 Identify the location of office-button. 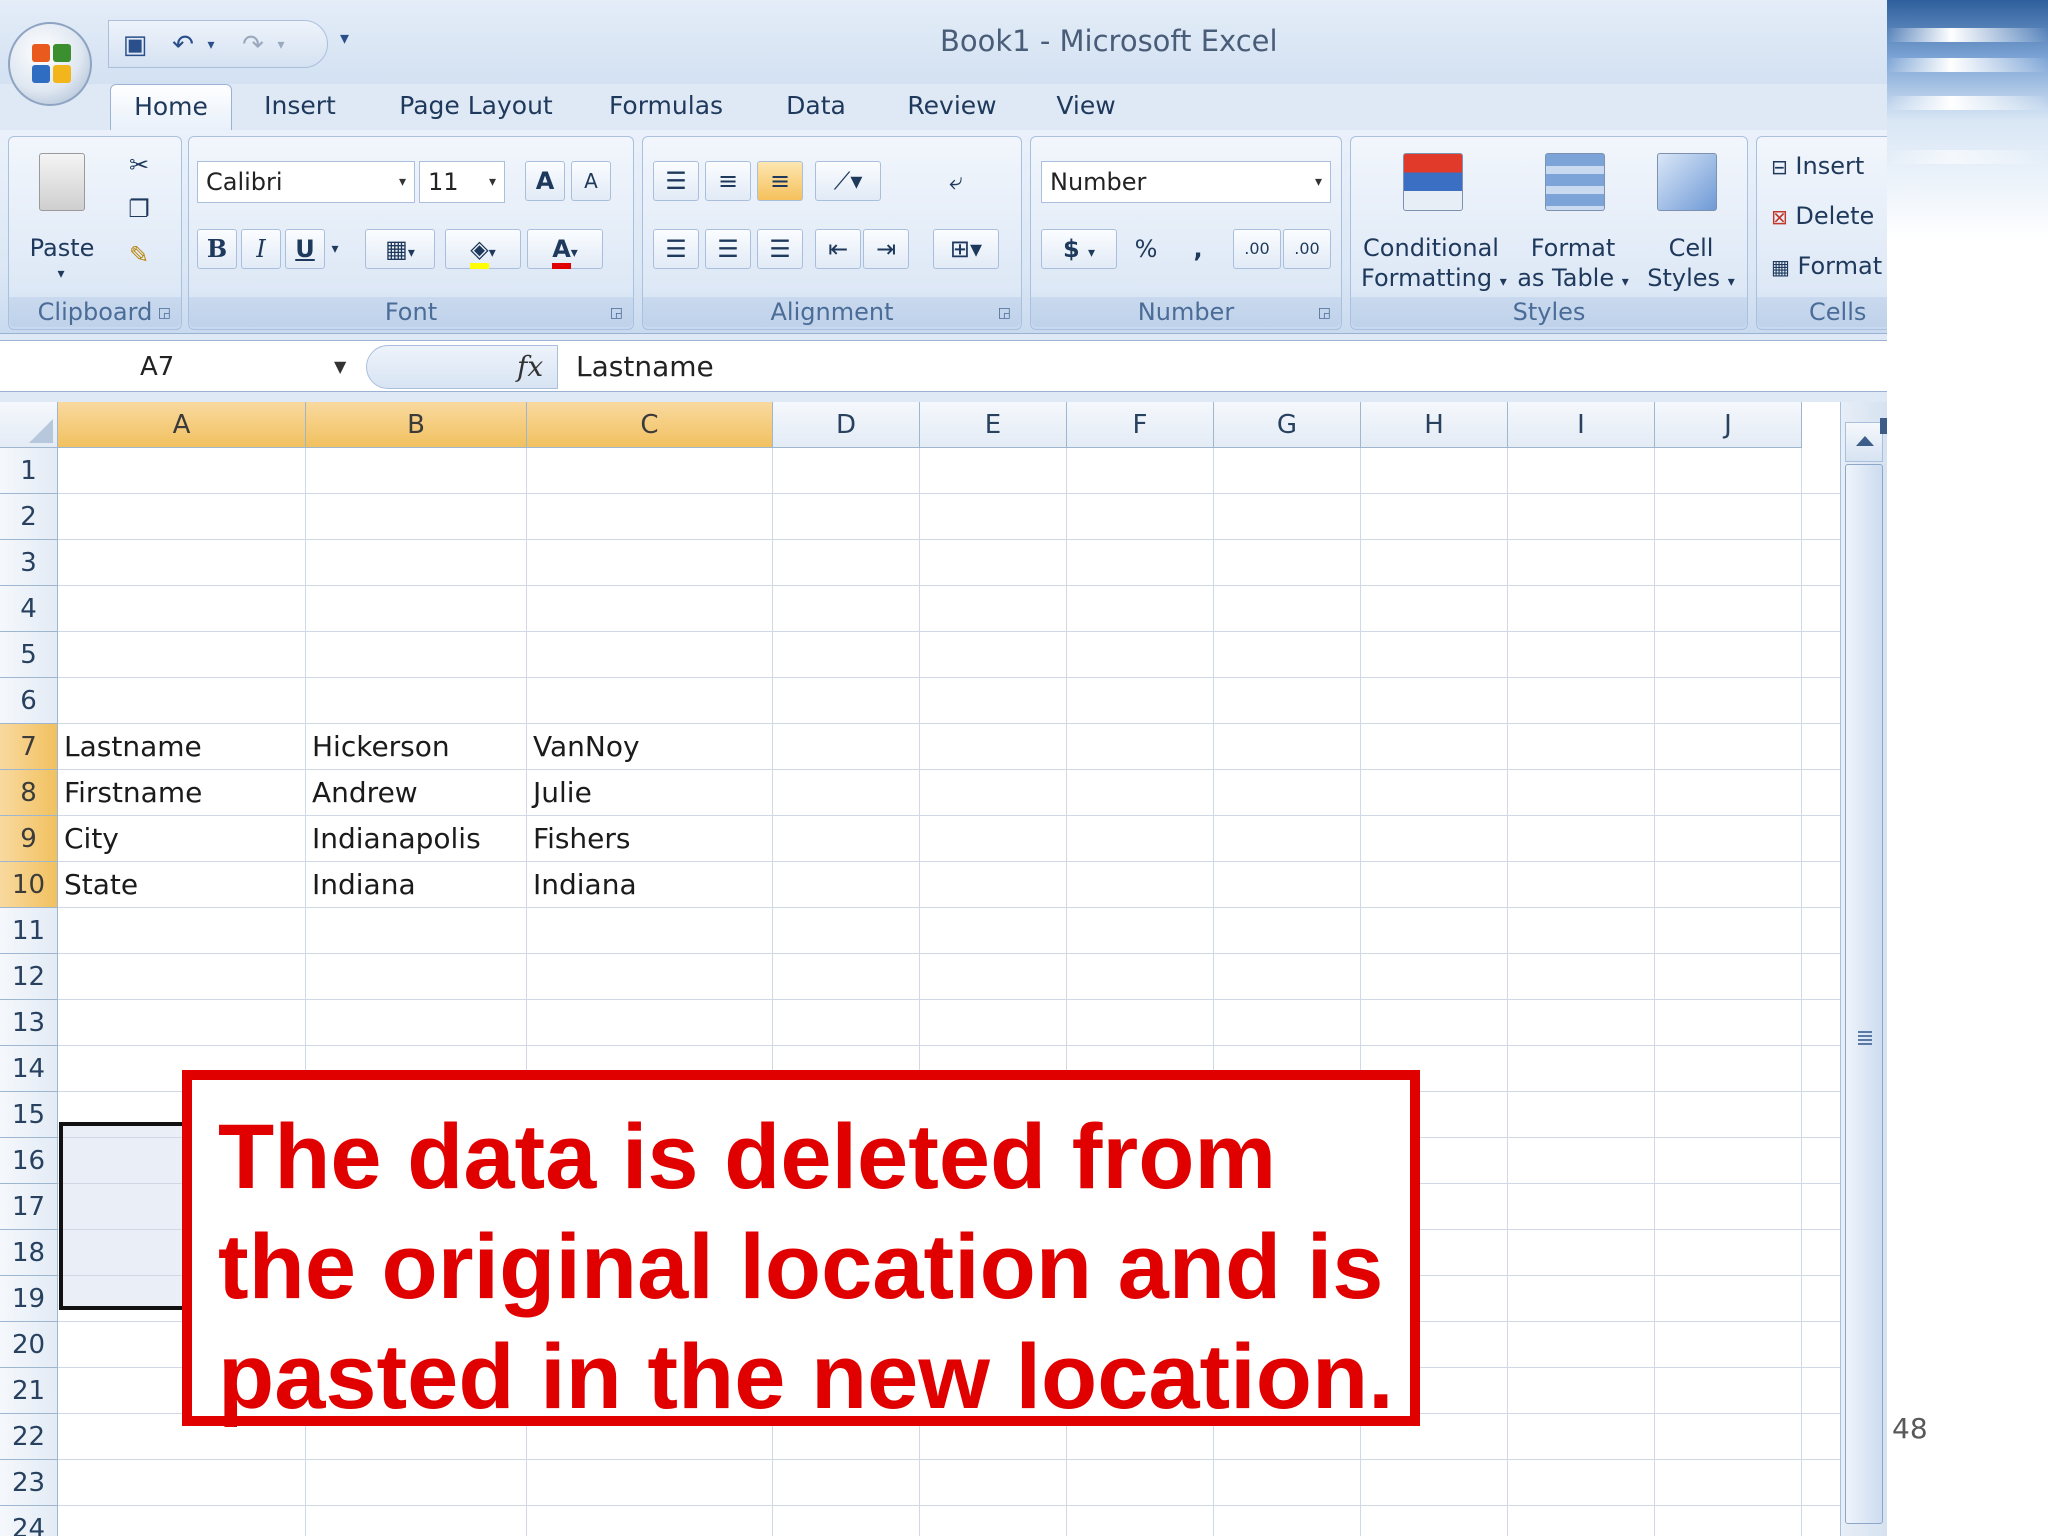
(50, 64).